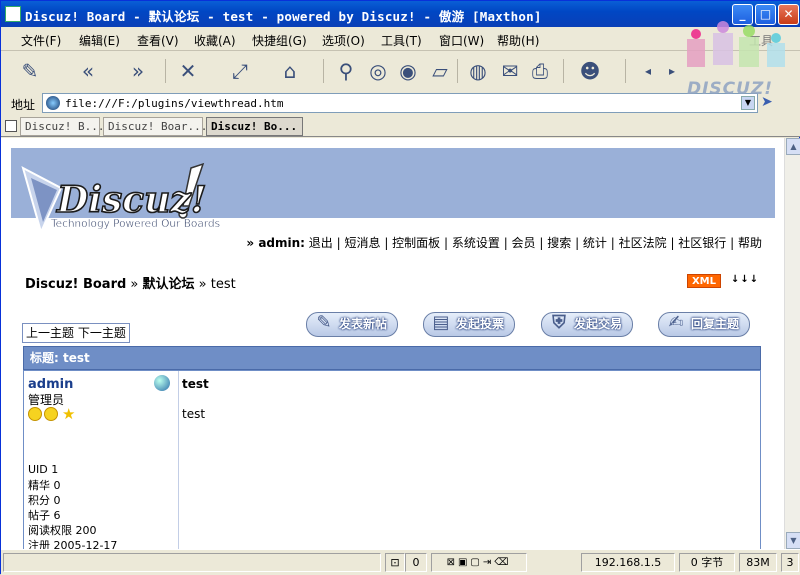  I want to click on new-post-icon: ✎, so click(324, 322).